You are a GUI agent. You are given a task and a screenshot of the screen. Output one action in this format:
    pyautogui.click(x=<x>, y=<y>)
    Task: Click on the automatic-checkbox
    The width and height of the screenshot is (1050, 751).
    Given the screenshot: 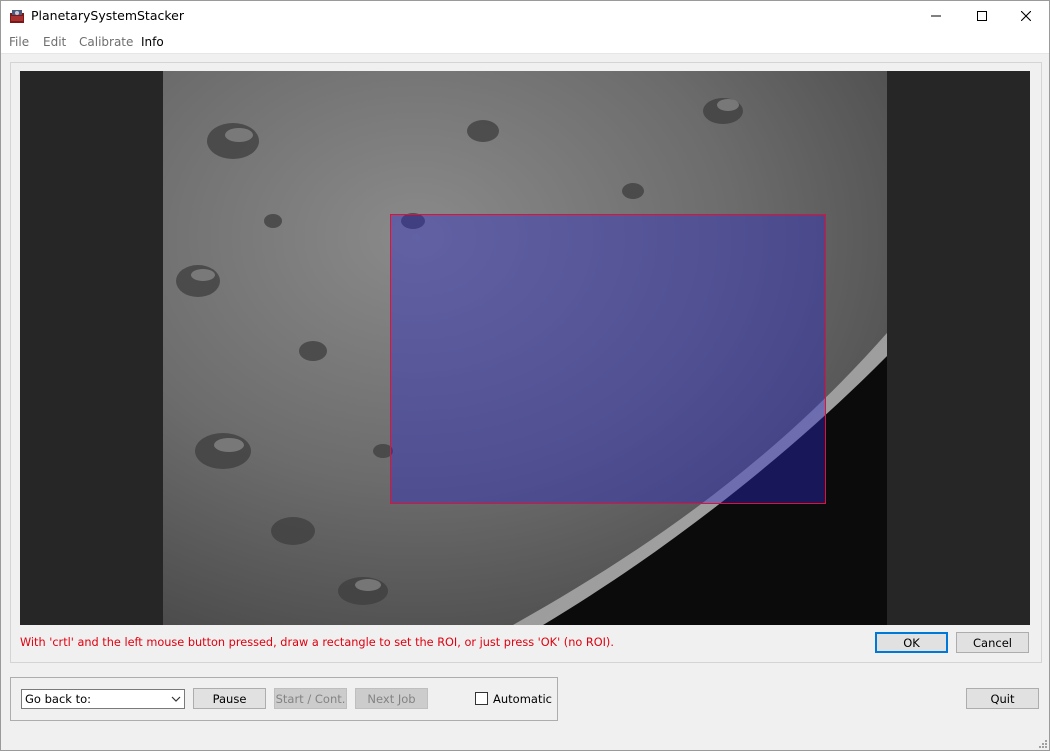 What is the action you would take?
    pyautogui.click(x=481, y=698)
    